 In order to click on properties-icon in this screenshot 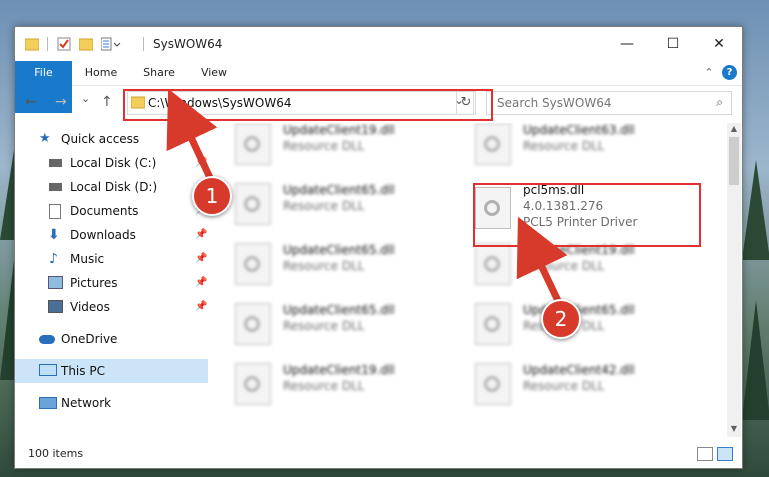, I will do `click(64, 45)`.